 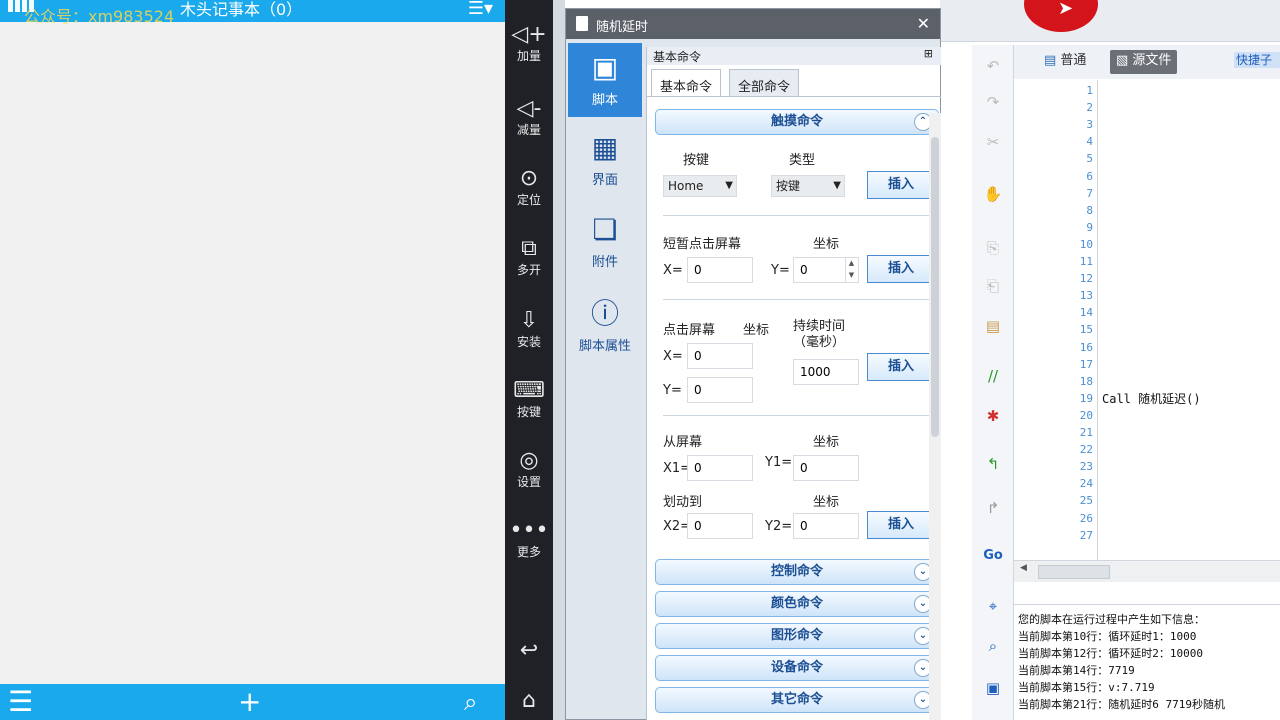 What do you see at coordinates (720, 526) in the screenshot?
I see `x2-field` at bounding box center [720, 526].